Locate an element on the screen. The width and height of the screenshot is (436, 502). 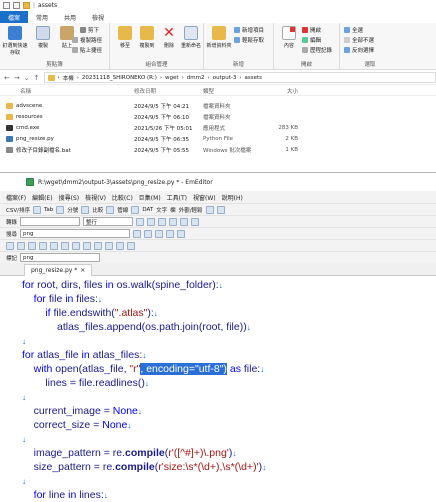
rename-button: 重新命名 is located at coordinates (191, 41).